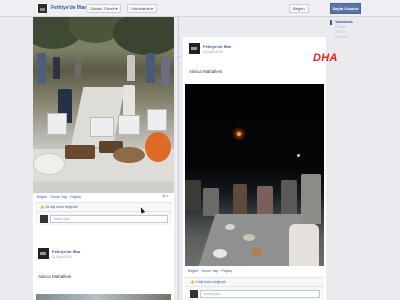 This screenshot has width=400, height=300. What do you see at coordinates (42, 8) in the screenshot?
I see `page-avatar` at bounding box center [42, 8].